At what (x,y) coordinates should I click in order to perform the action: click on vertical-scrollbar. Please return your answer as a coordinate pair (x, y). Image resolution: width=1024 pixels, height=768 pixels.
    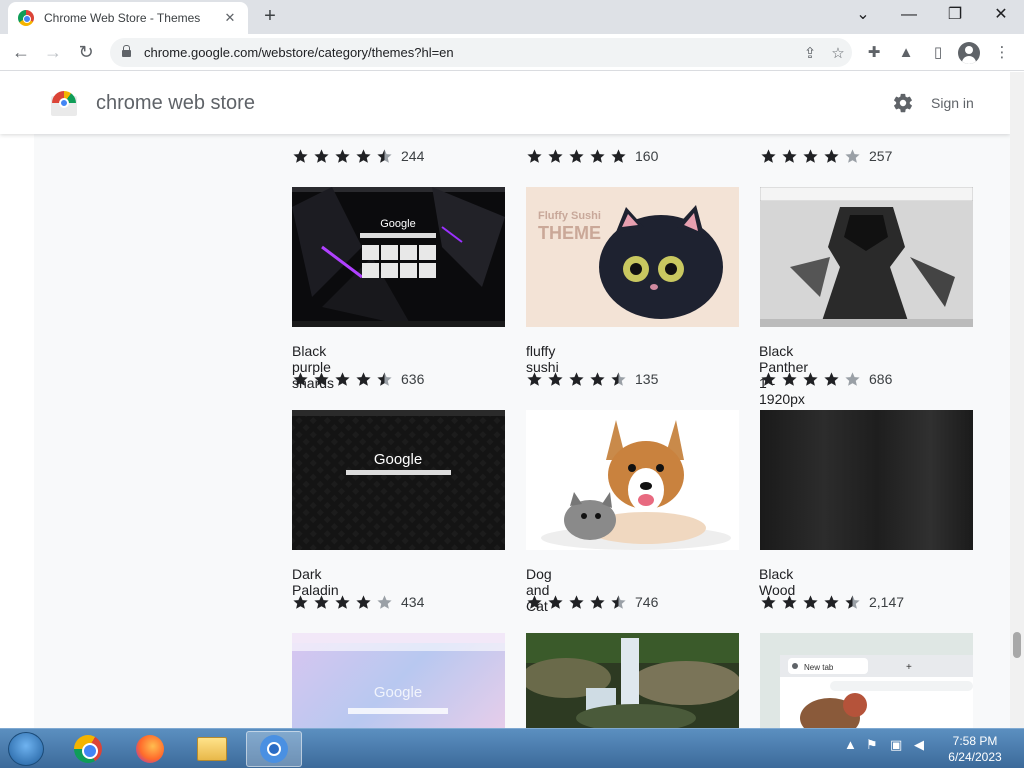
    Looking at the image, I should click on (1017, 400).